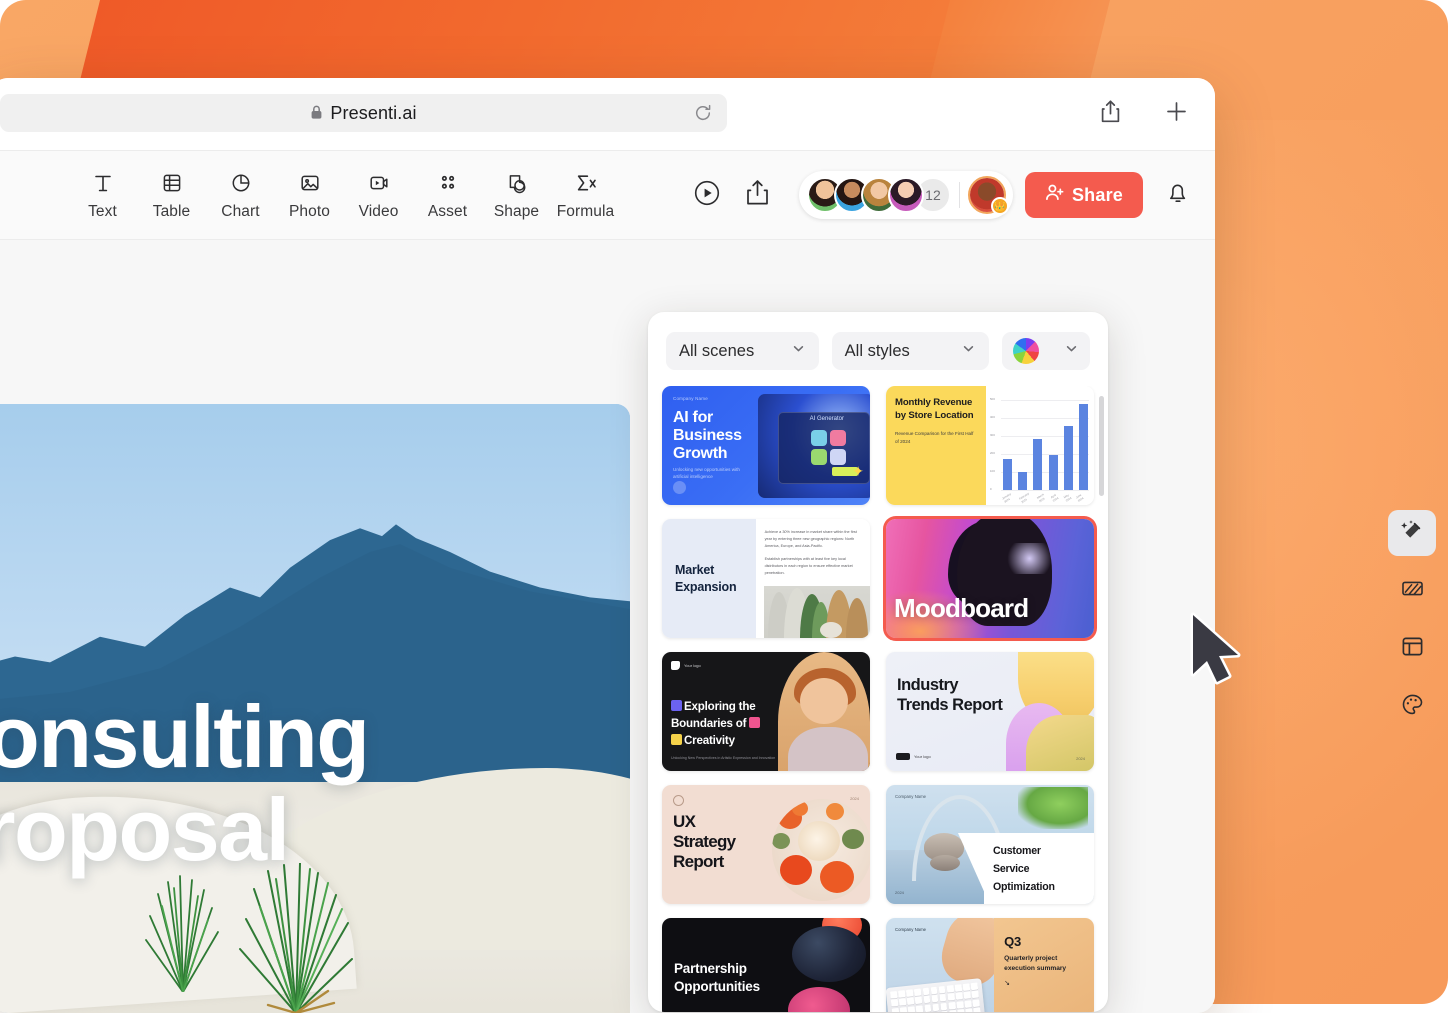 Image resolution: width=1448 pixels, height=1013 pixels. I want to click on title-swatch, so click(676, 739).